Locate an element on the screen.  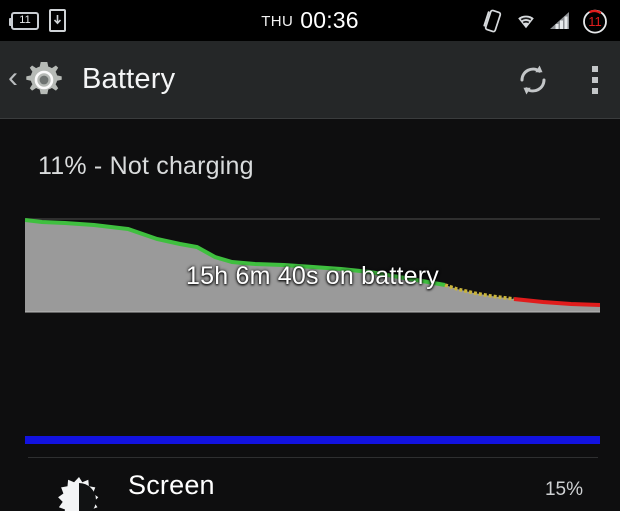
back-chevron-icon: ‹ is located at coordinates (10, 77).